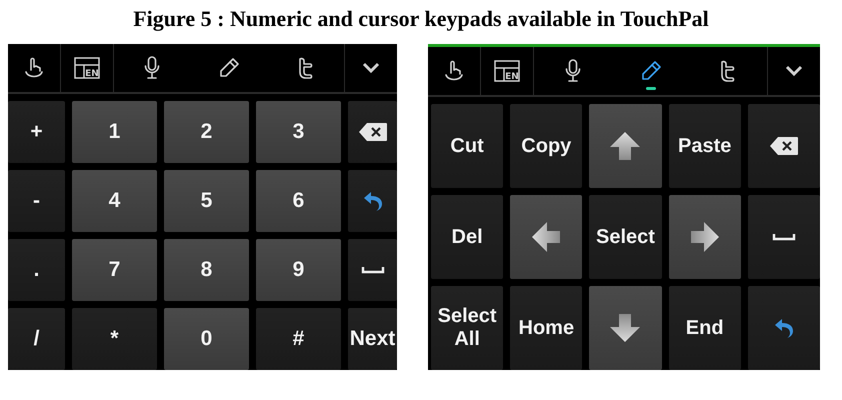 The width and height of the screenshot is (842, 400). Describe the element at coordinates (206, 201) in the screenshot. I see `key-label: 5` at that location.